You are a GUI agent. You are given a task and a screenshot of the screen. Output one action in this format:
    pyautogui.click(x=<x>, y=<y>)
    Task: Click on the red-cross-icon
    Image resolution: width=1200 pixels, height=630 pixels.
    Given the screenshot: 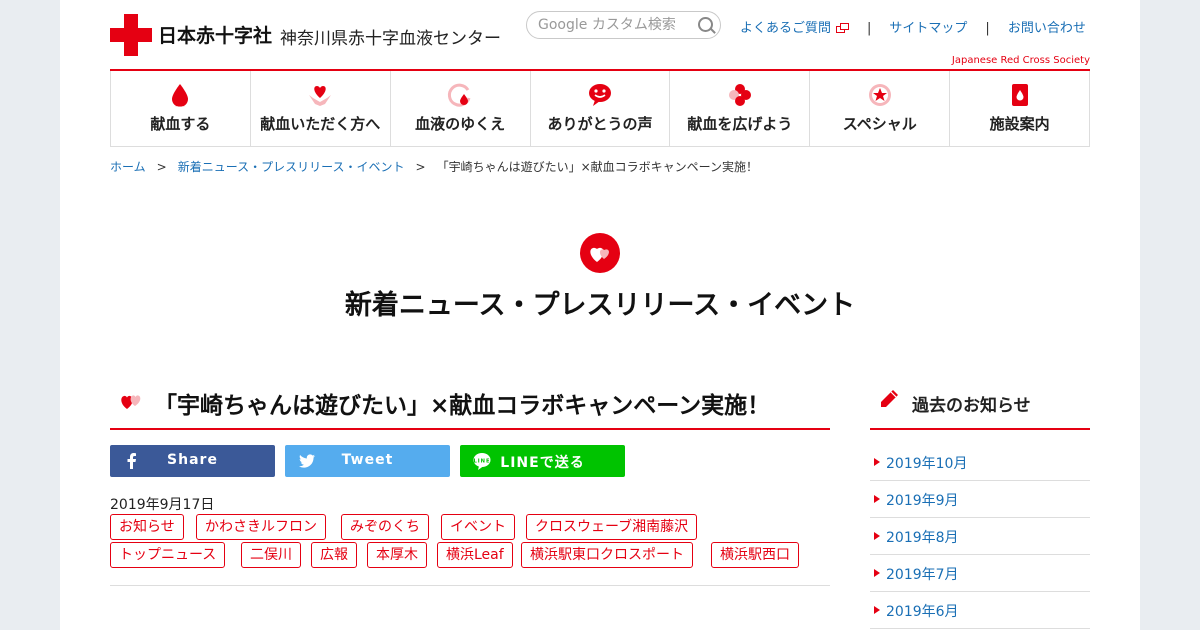 What is the action you would take?
    pyautogui.click(x=131, y=35)
    